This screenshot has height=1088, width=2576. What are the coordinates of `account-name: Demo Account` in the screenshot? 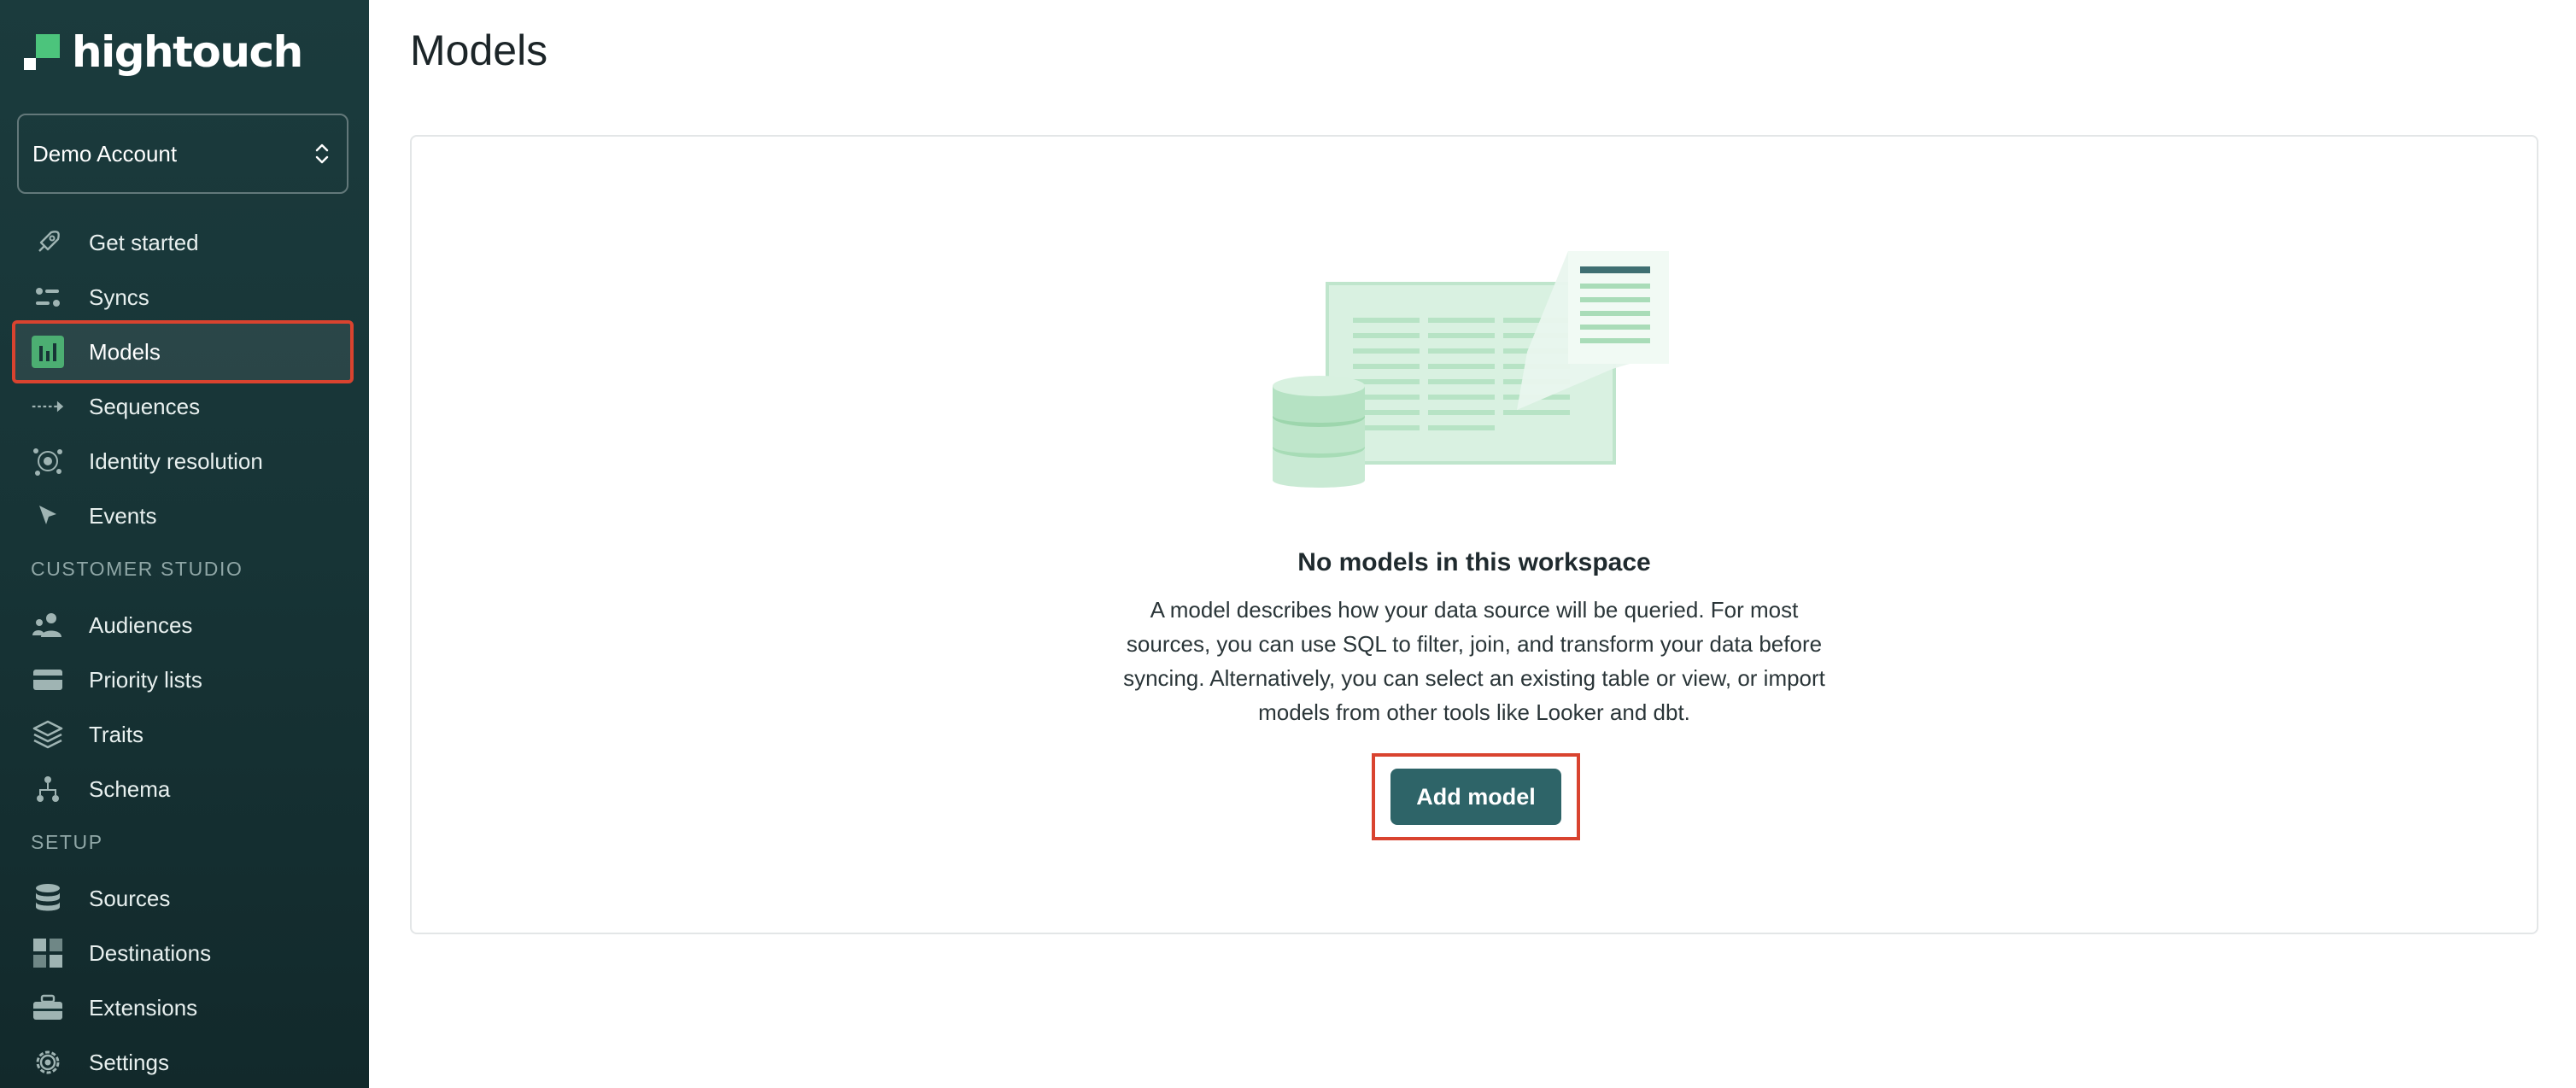 It's located at (105, 153).